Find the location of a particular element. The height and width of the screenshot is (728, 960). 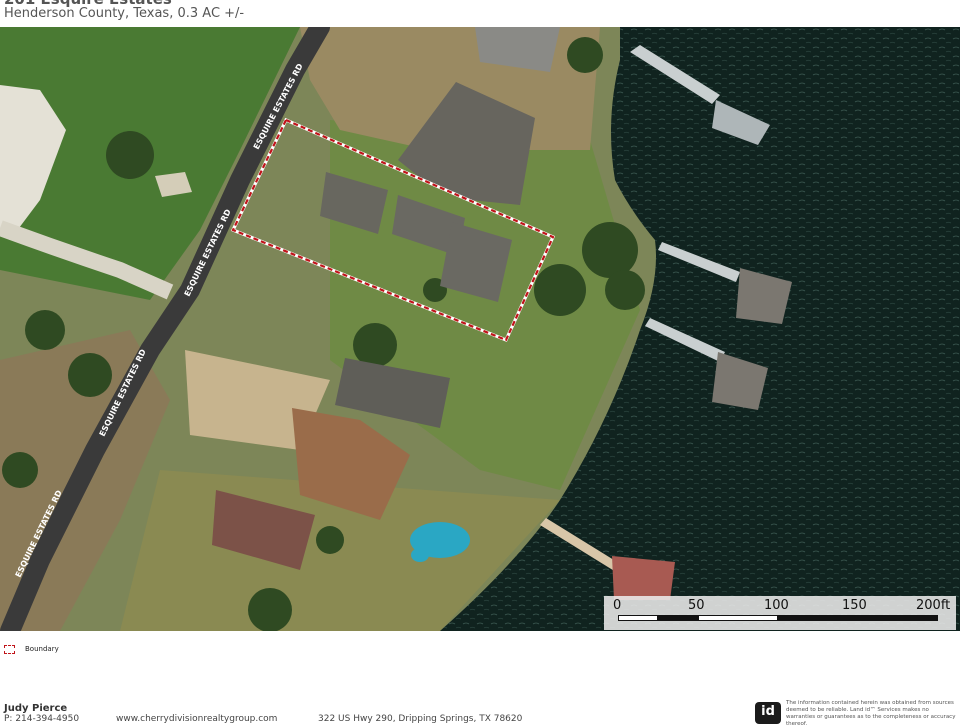

land-id-logo: id is located at coordinates (768, 713).